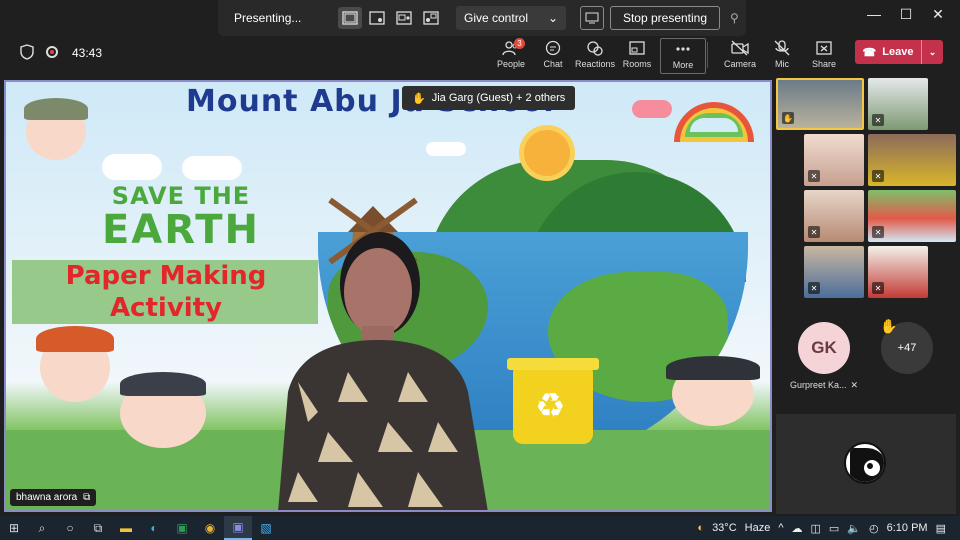 This screenshot has width=960, height=540. I want to click on presenter-name-tag: bhawna arora ⧉, so click(53, 497).